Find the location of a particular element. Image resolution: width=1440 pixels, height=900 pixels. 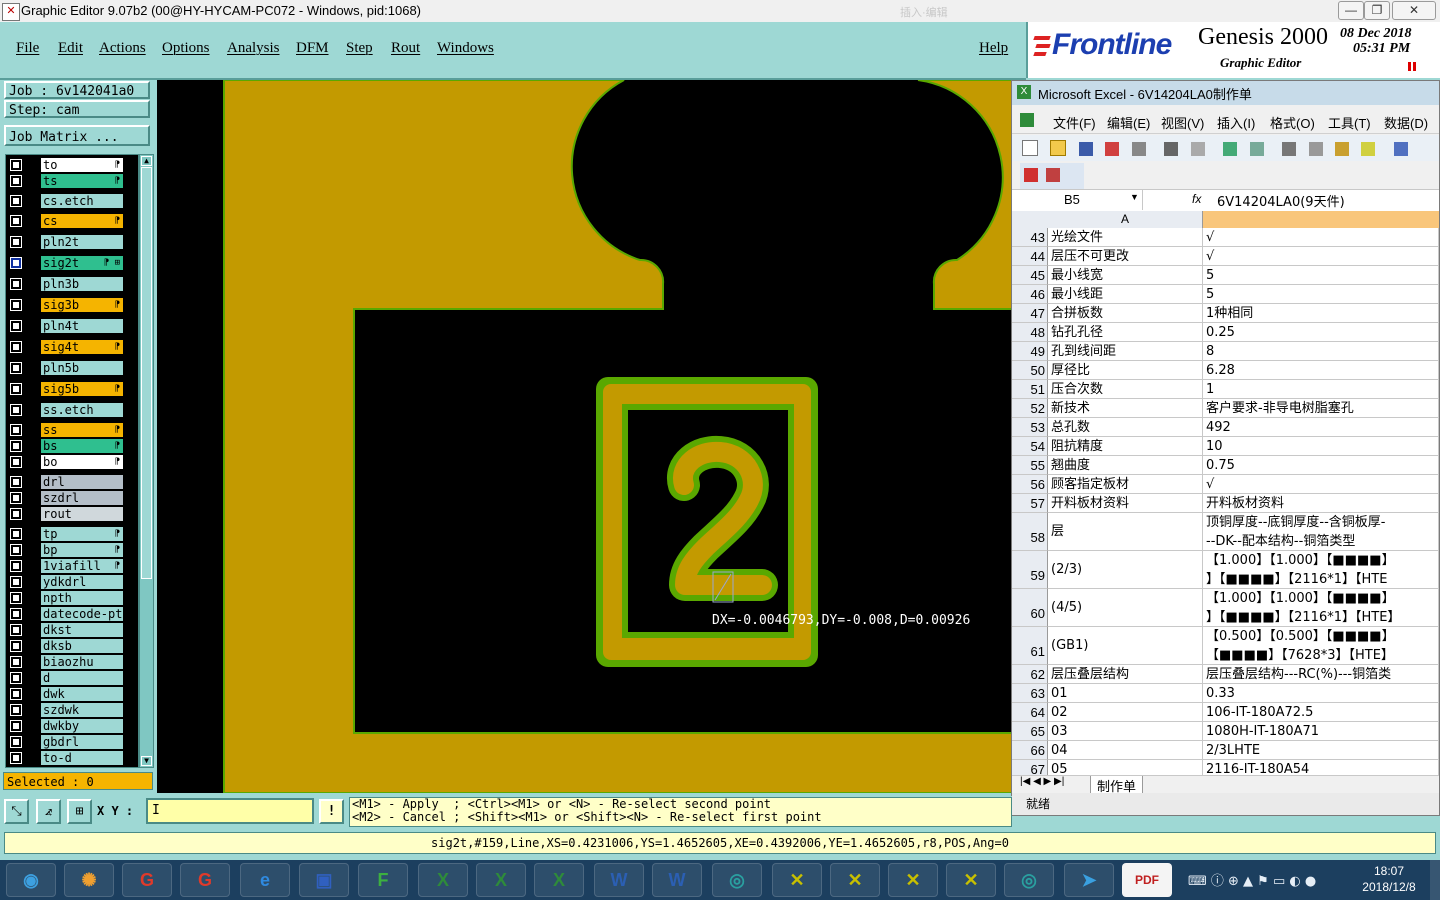

layer-row-biaozhu: biaozhu is located at coordinates (72, 662).